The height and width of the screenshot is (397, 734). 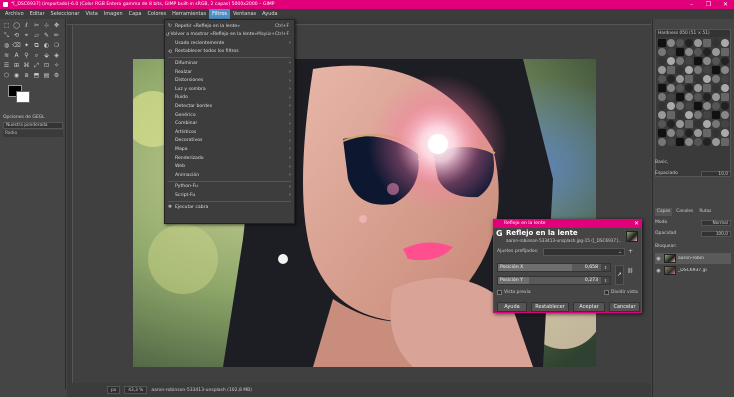 I want to click on tool-button: ⬚, so click(x=6, y=25).